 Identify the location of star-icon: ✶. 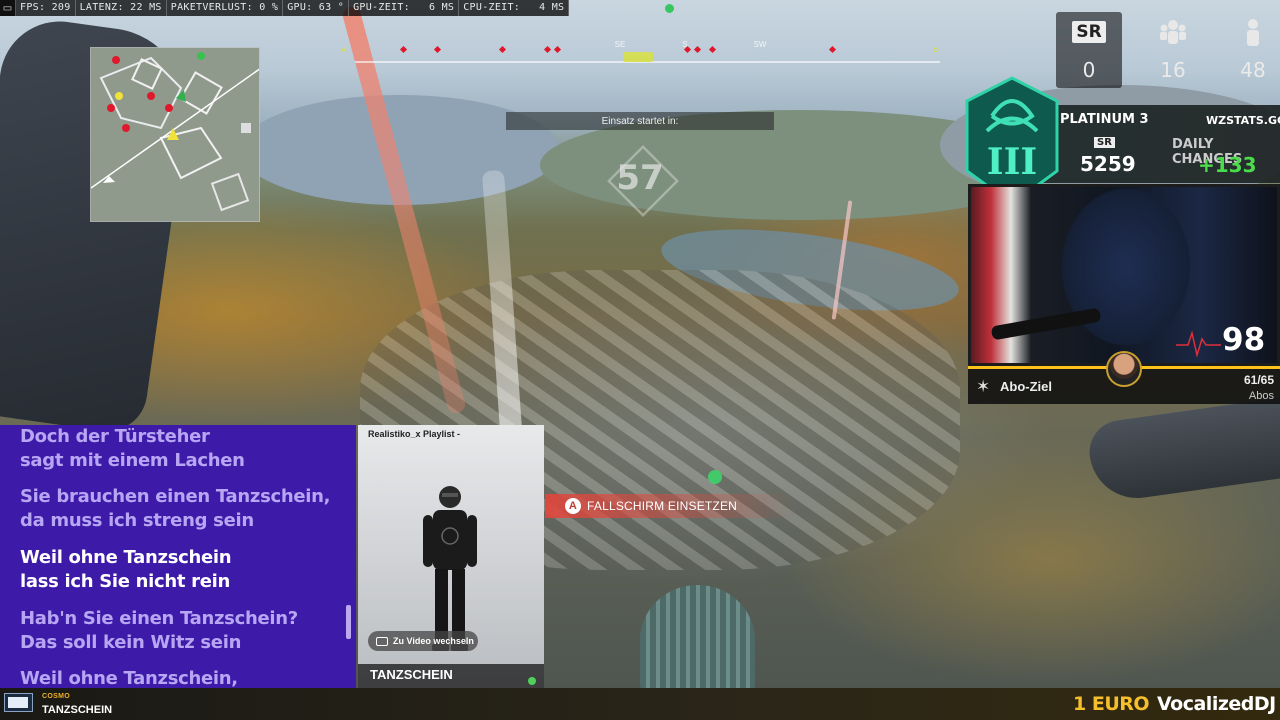
(983, 386).